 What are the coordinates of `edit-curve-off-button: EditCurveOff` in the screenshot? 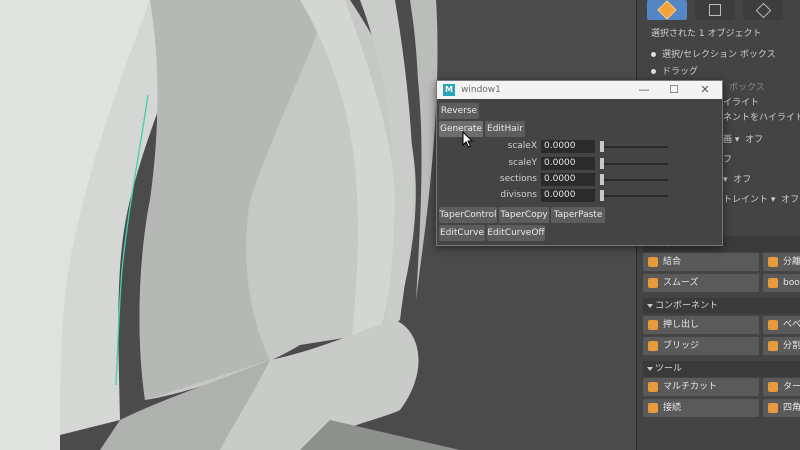 It's located at (516, 233).